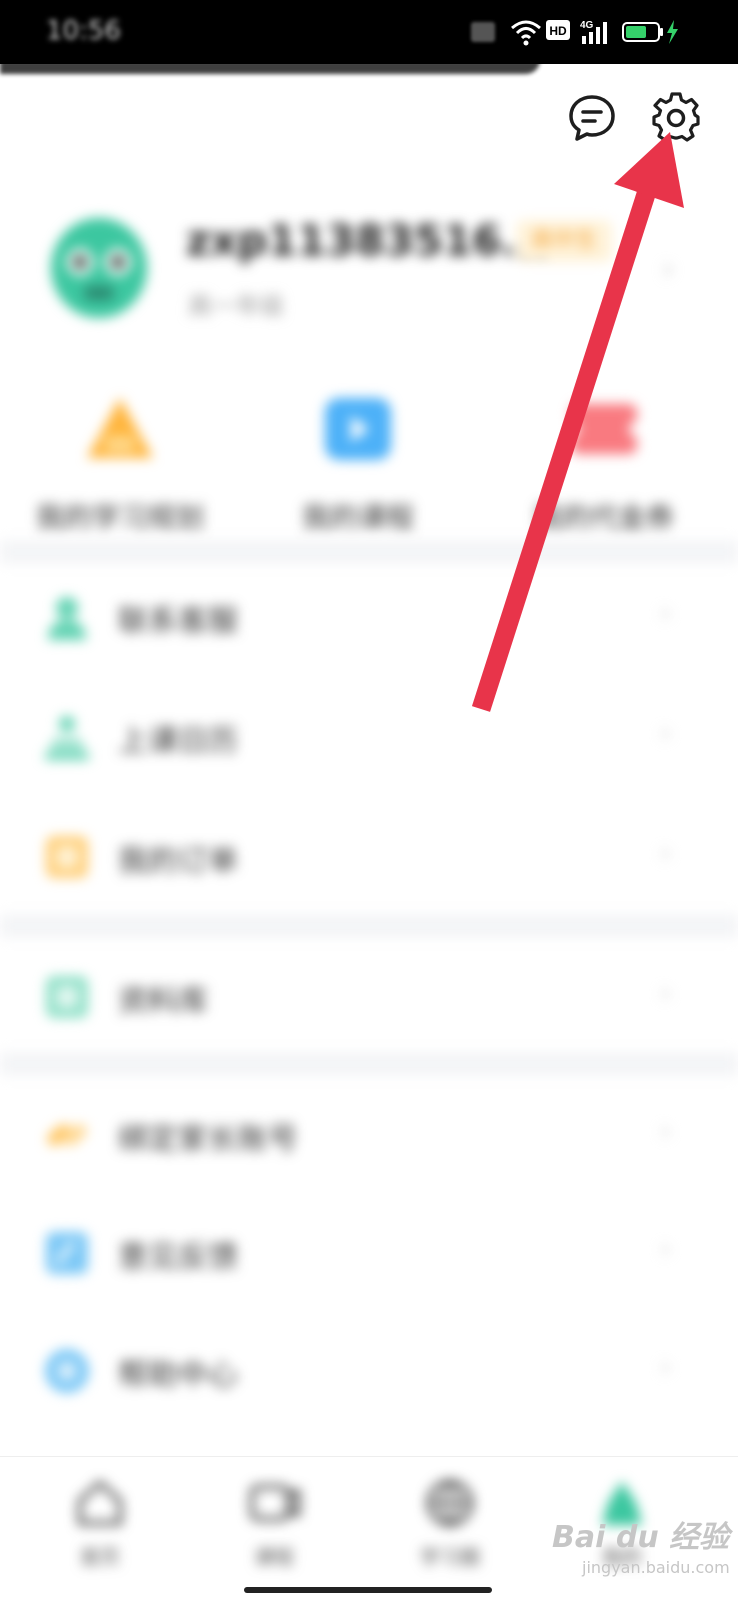 The image size is (738, 1601). What do you see at coordinates (100, 1503) in the screenshot?
I see `home-icon` at bounding box center [100, 1503].